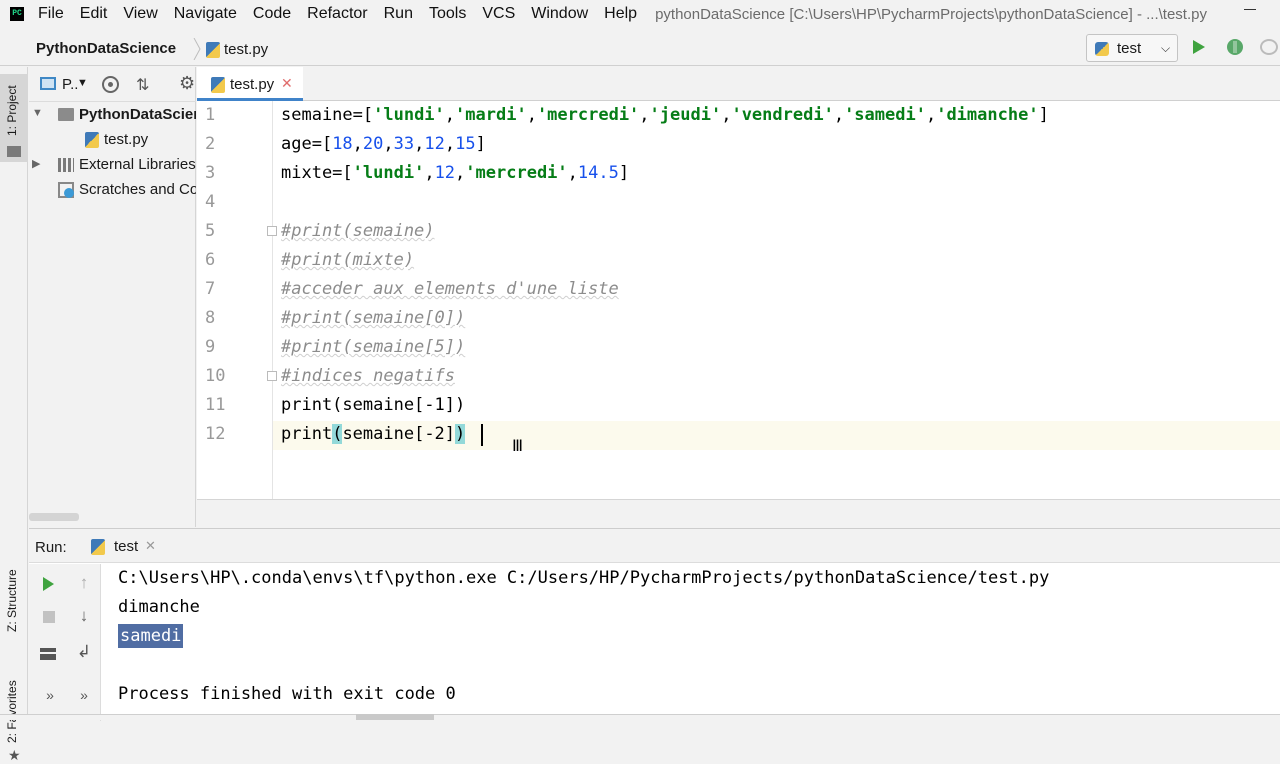  What do you see at coordinates (373, 318) in the screenshot?
I see `code-line-8: #print(semaine[0])` at bounding box center [373, 318].